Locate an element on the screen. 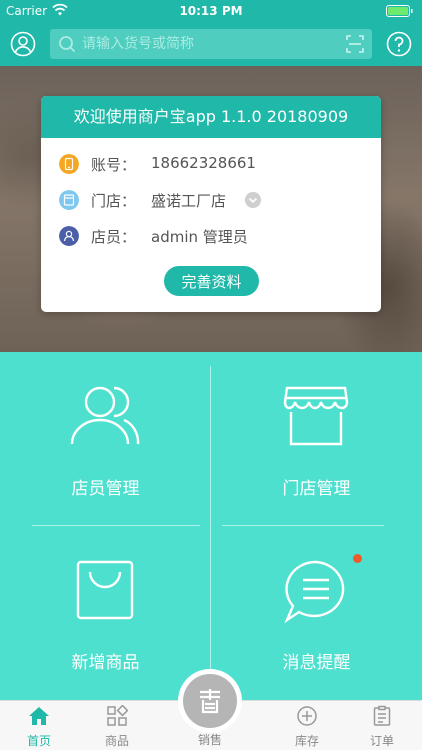 The image size is (422, 750). message-reminder-tile: 消息提醒 is located at coordinates (316, 613).